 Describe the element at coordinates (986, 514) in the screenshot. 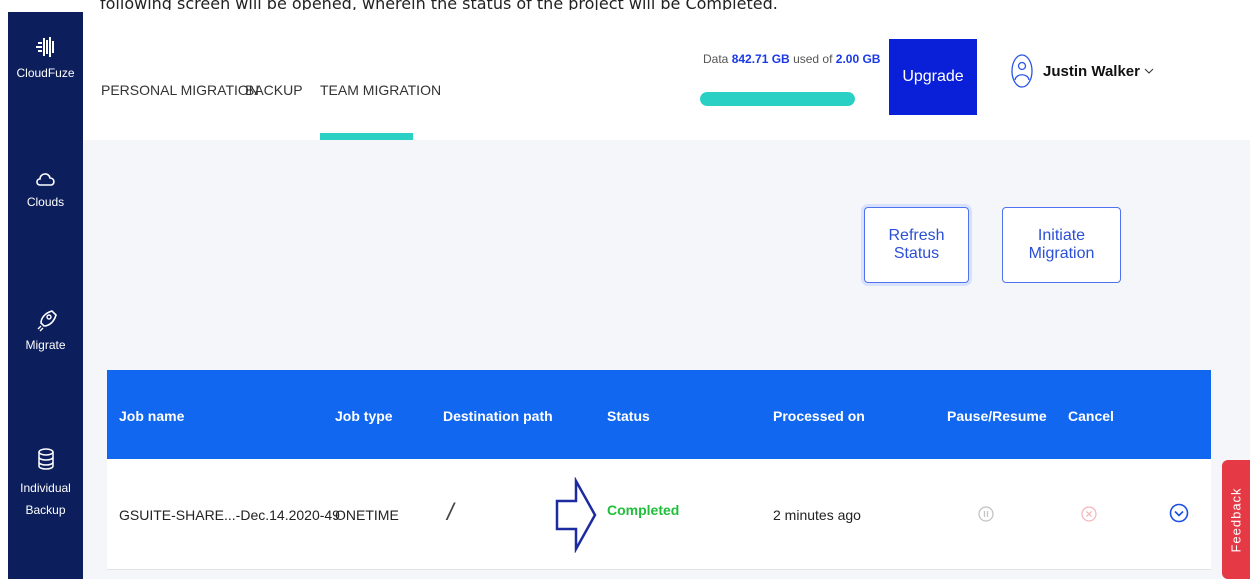

I see `pause-icon` at that location.